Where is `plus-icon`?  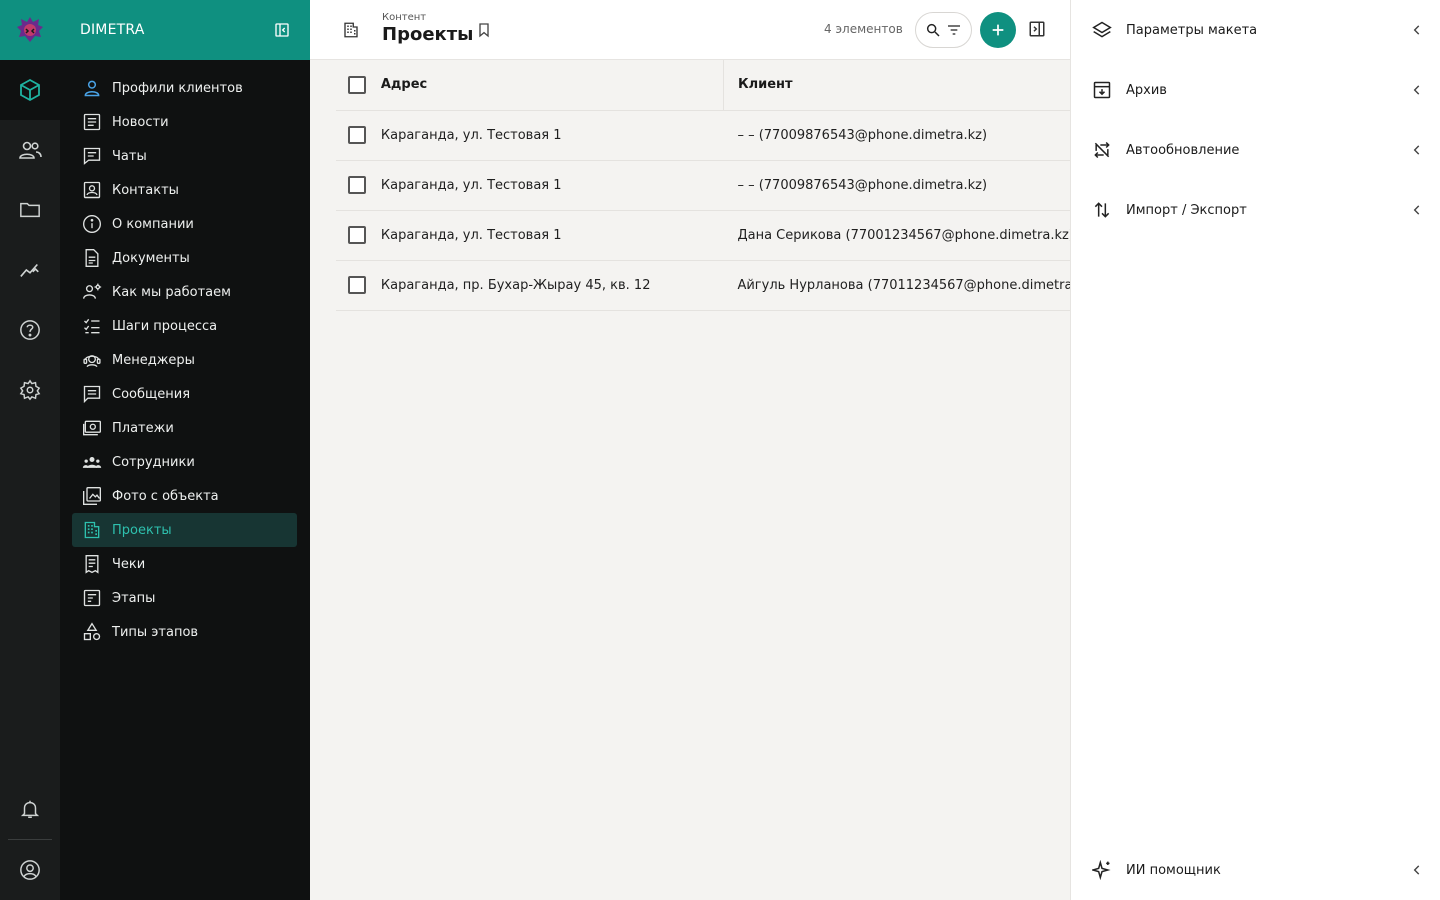
plus-icon is located at coordinates (998, 30).